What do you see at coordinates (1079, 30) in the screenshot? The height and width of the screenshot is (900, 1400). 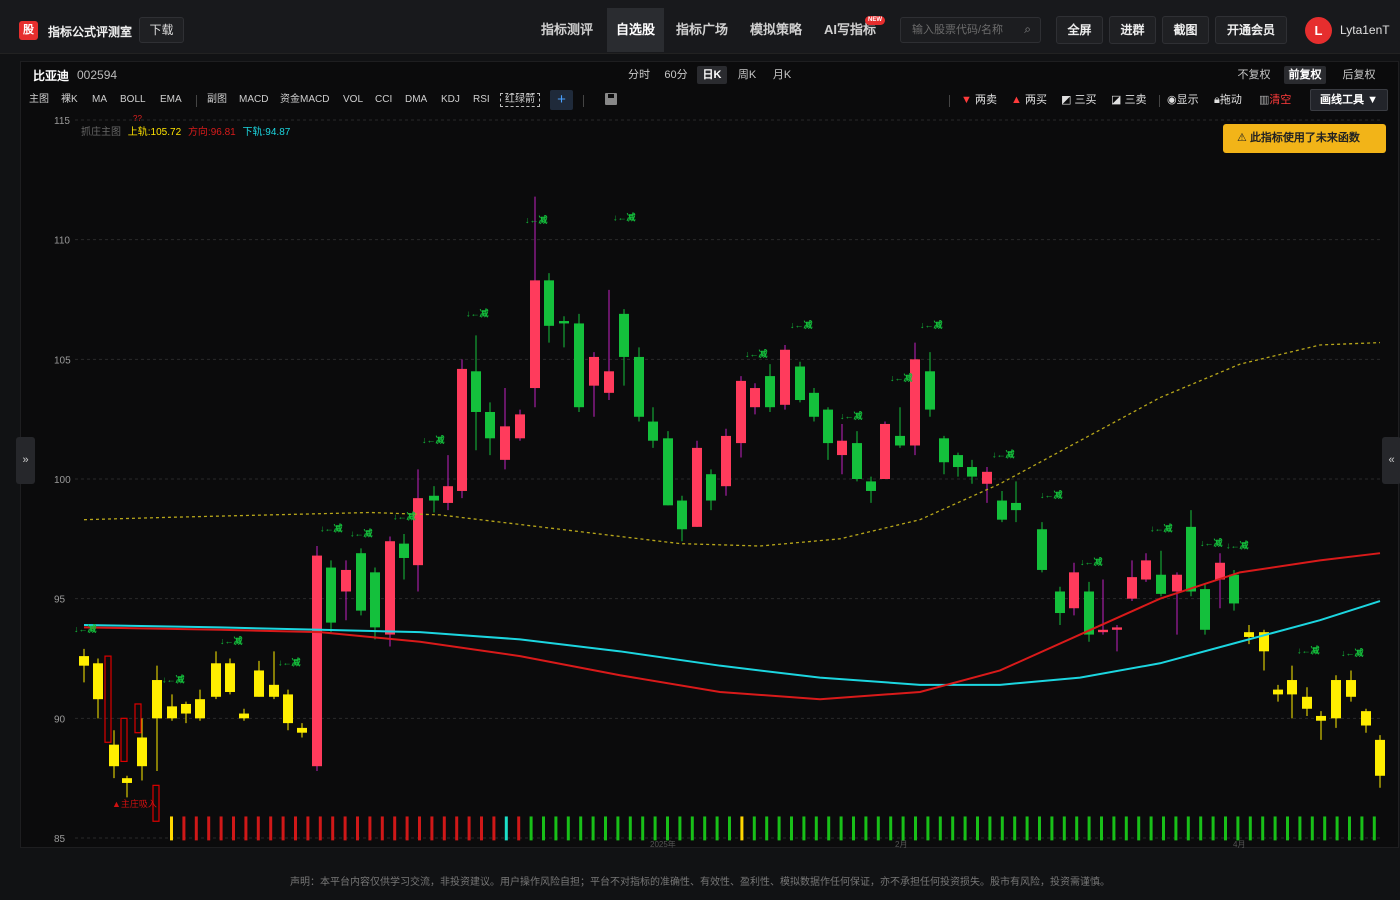 I see `fullscreen-button: 全屏` at bounding box center [1079, 30].